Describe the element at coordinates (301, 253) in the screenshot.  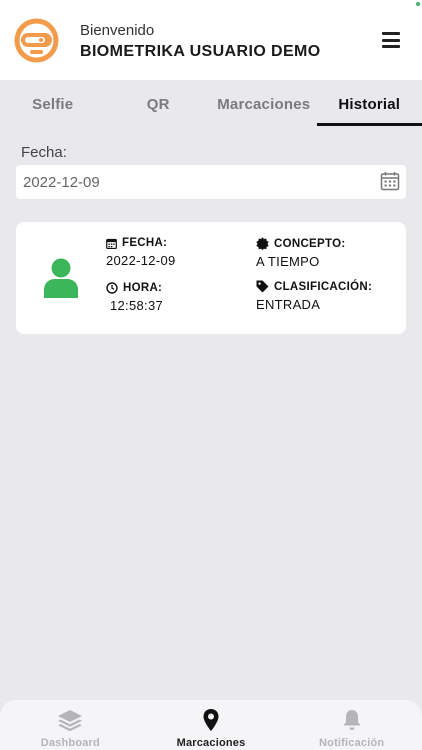
I see `concepto-block: CONCEPTO: A TIEMPO` at that location.